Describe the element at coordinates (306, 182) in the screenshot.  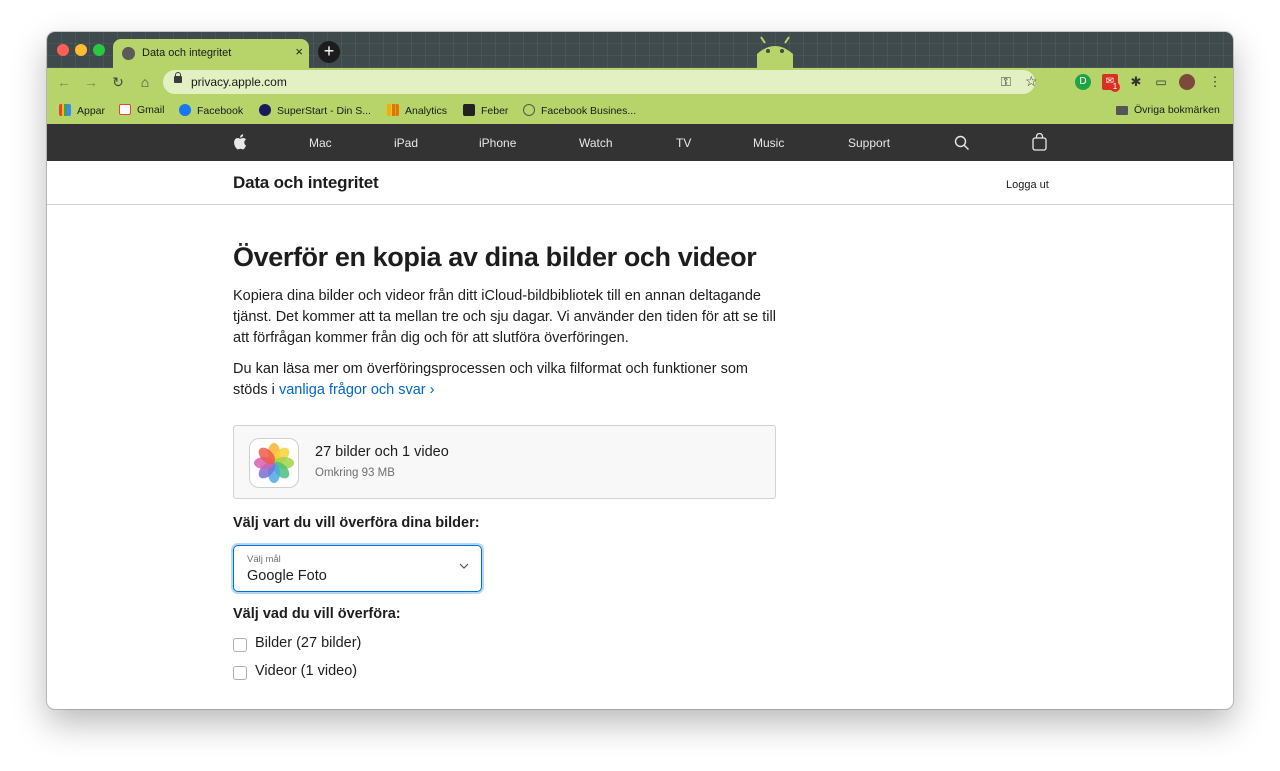
I see `page-section-title: Data och integritet` at that location.